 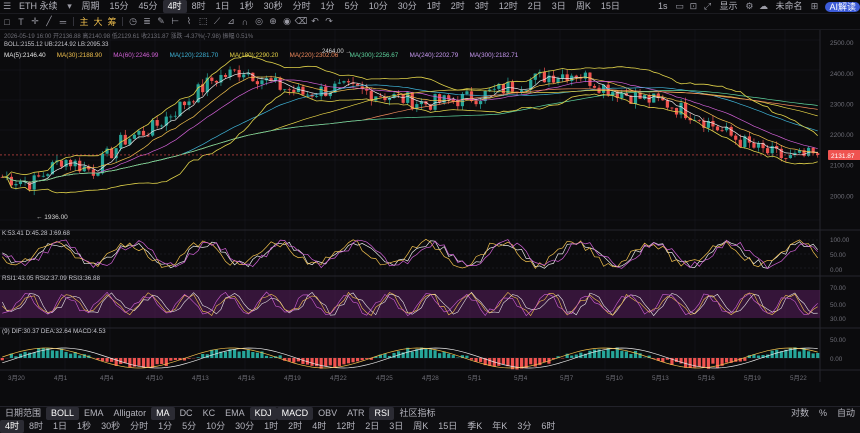 What do you see at coordinates (84, 426) in the screenshot?
I see `bottom-timeframe-3: 1秒` at bounding box center [84, 426].